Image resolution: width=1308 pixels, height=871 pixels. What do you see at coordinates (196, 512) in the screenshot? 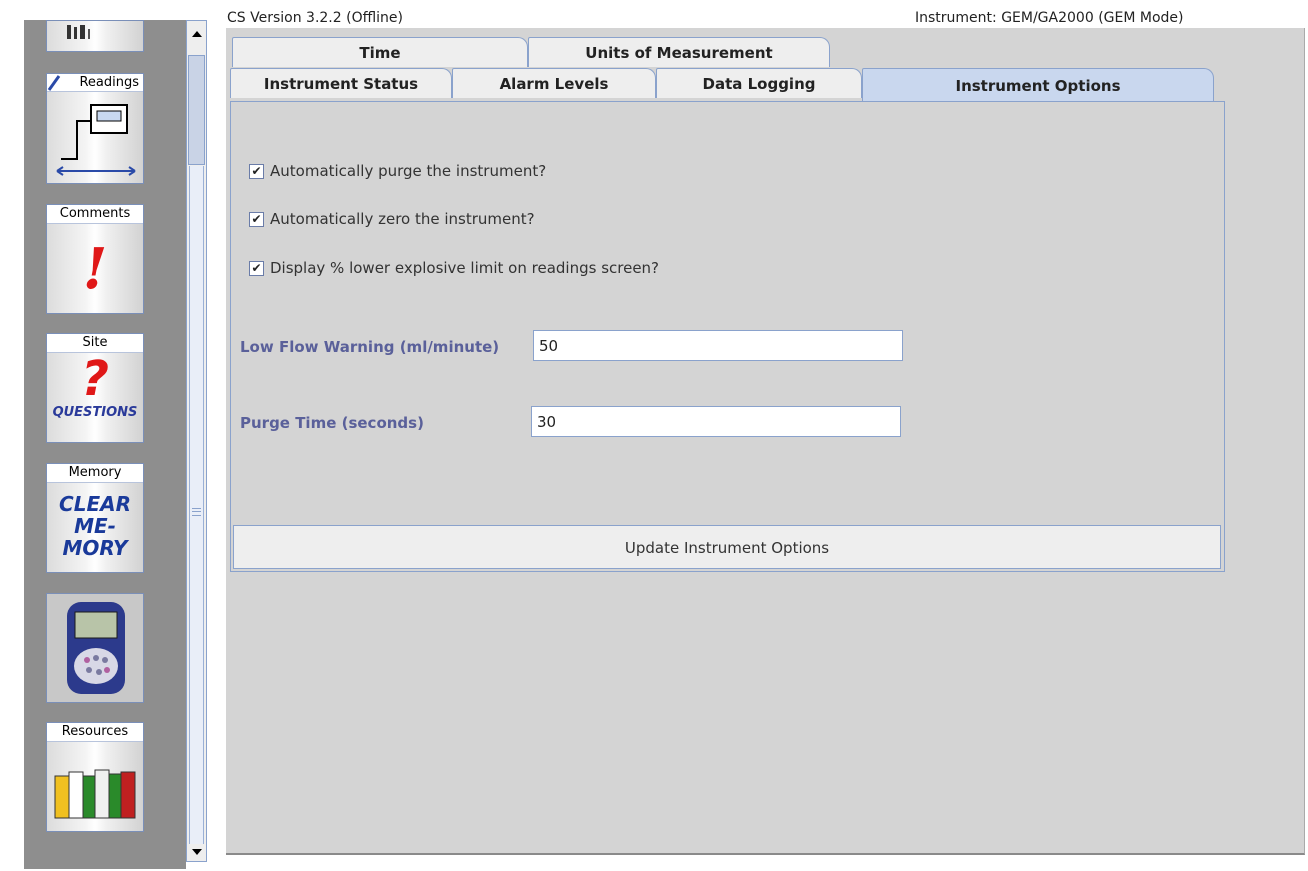
I see `scroll-grip-icon` at bounding box center [196, 512].